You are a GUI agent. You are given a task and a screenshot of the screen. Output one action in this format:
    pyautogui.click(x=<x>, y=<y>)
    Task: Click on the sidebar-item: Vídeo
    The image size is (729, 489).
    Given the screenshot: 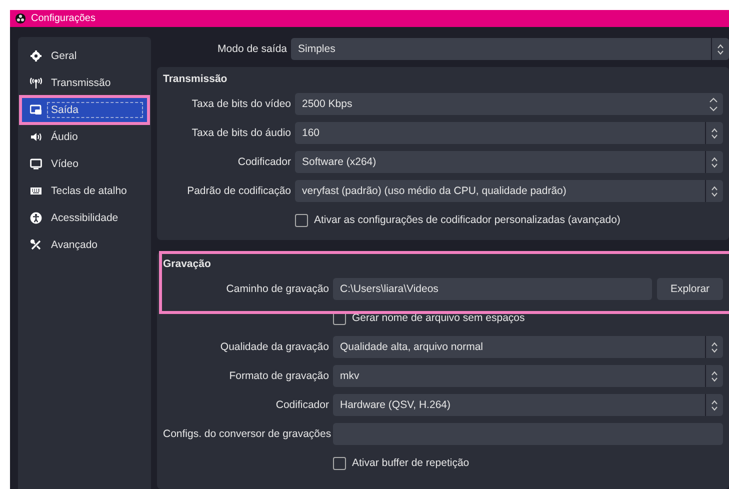 What is the action you would take?
    pyautogui.click(x=84, y=164)
    